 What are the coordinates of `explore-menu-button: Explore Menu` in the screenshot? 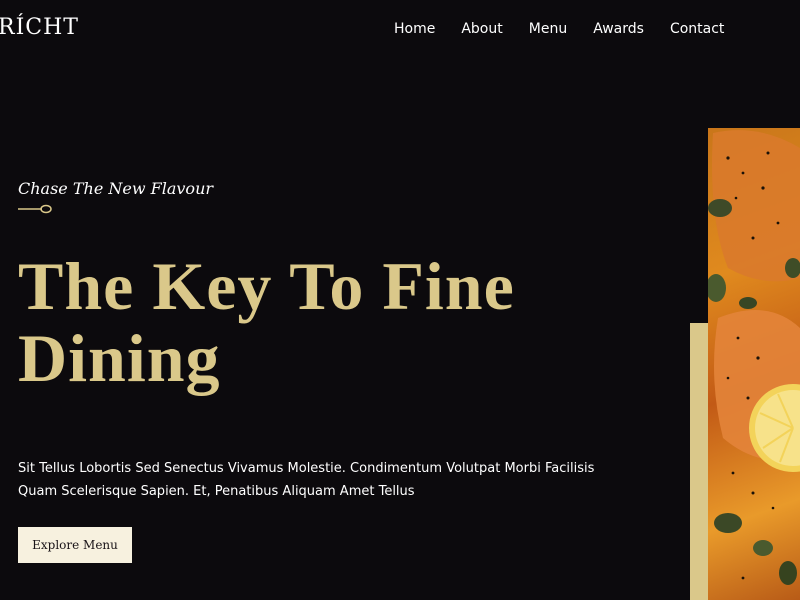 It's located at (75, 545).